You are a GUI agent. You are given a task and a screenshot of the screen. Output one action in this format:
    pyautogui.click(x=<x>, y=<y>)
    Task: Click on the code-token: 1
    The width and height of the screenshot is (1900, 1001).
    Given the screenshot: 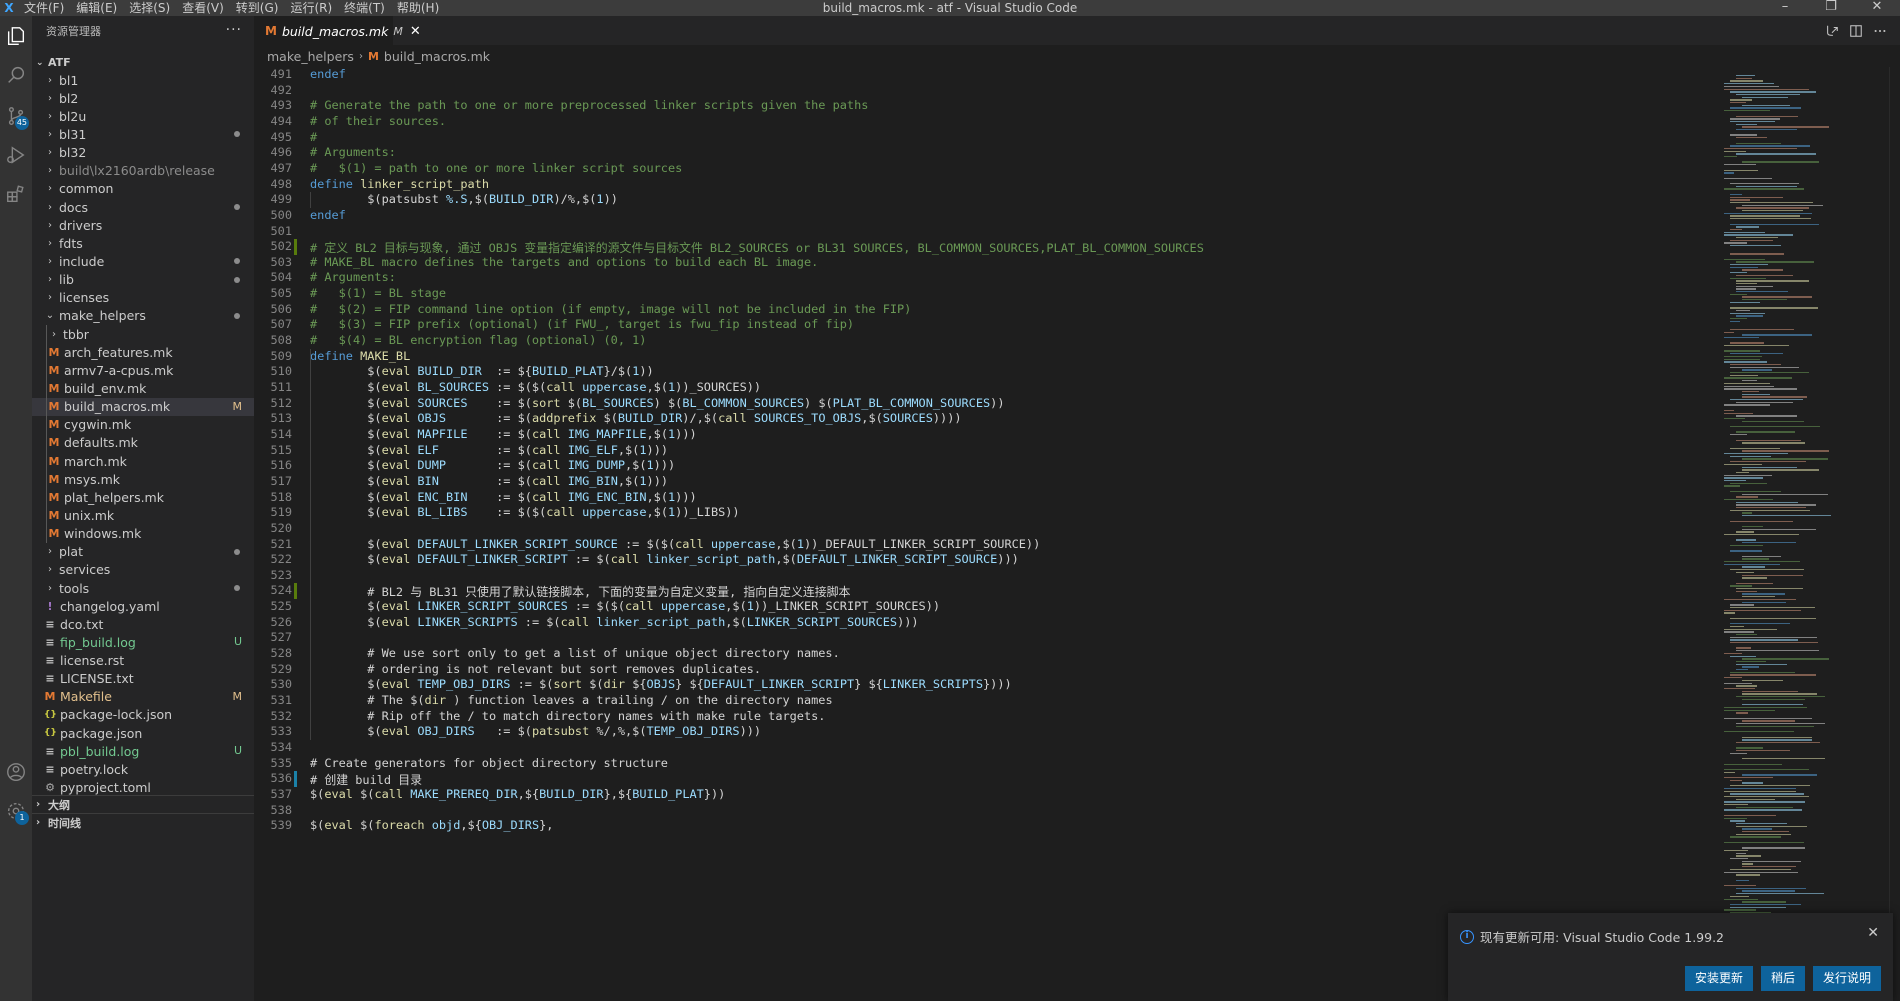 What is the action you would take?
    pyautogui.click(x=650, y=465)
    